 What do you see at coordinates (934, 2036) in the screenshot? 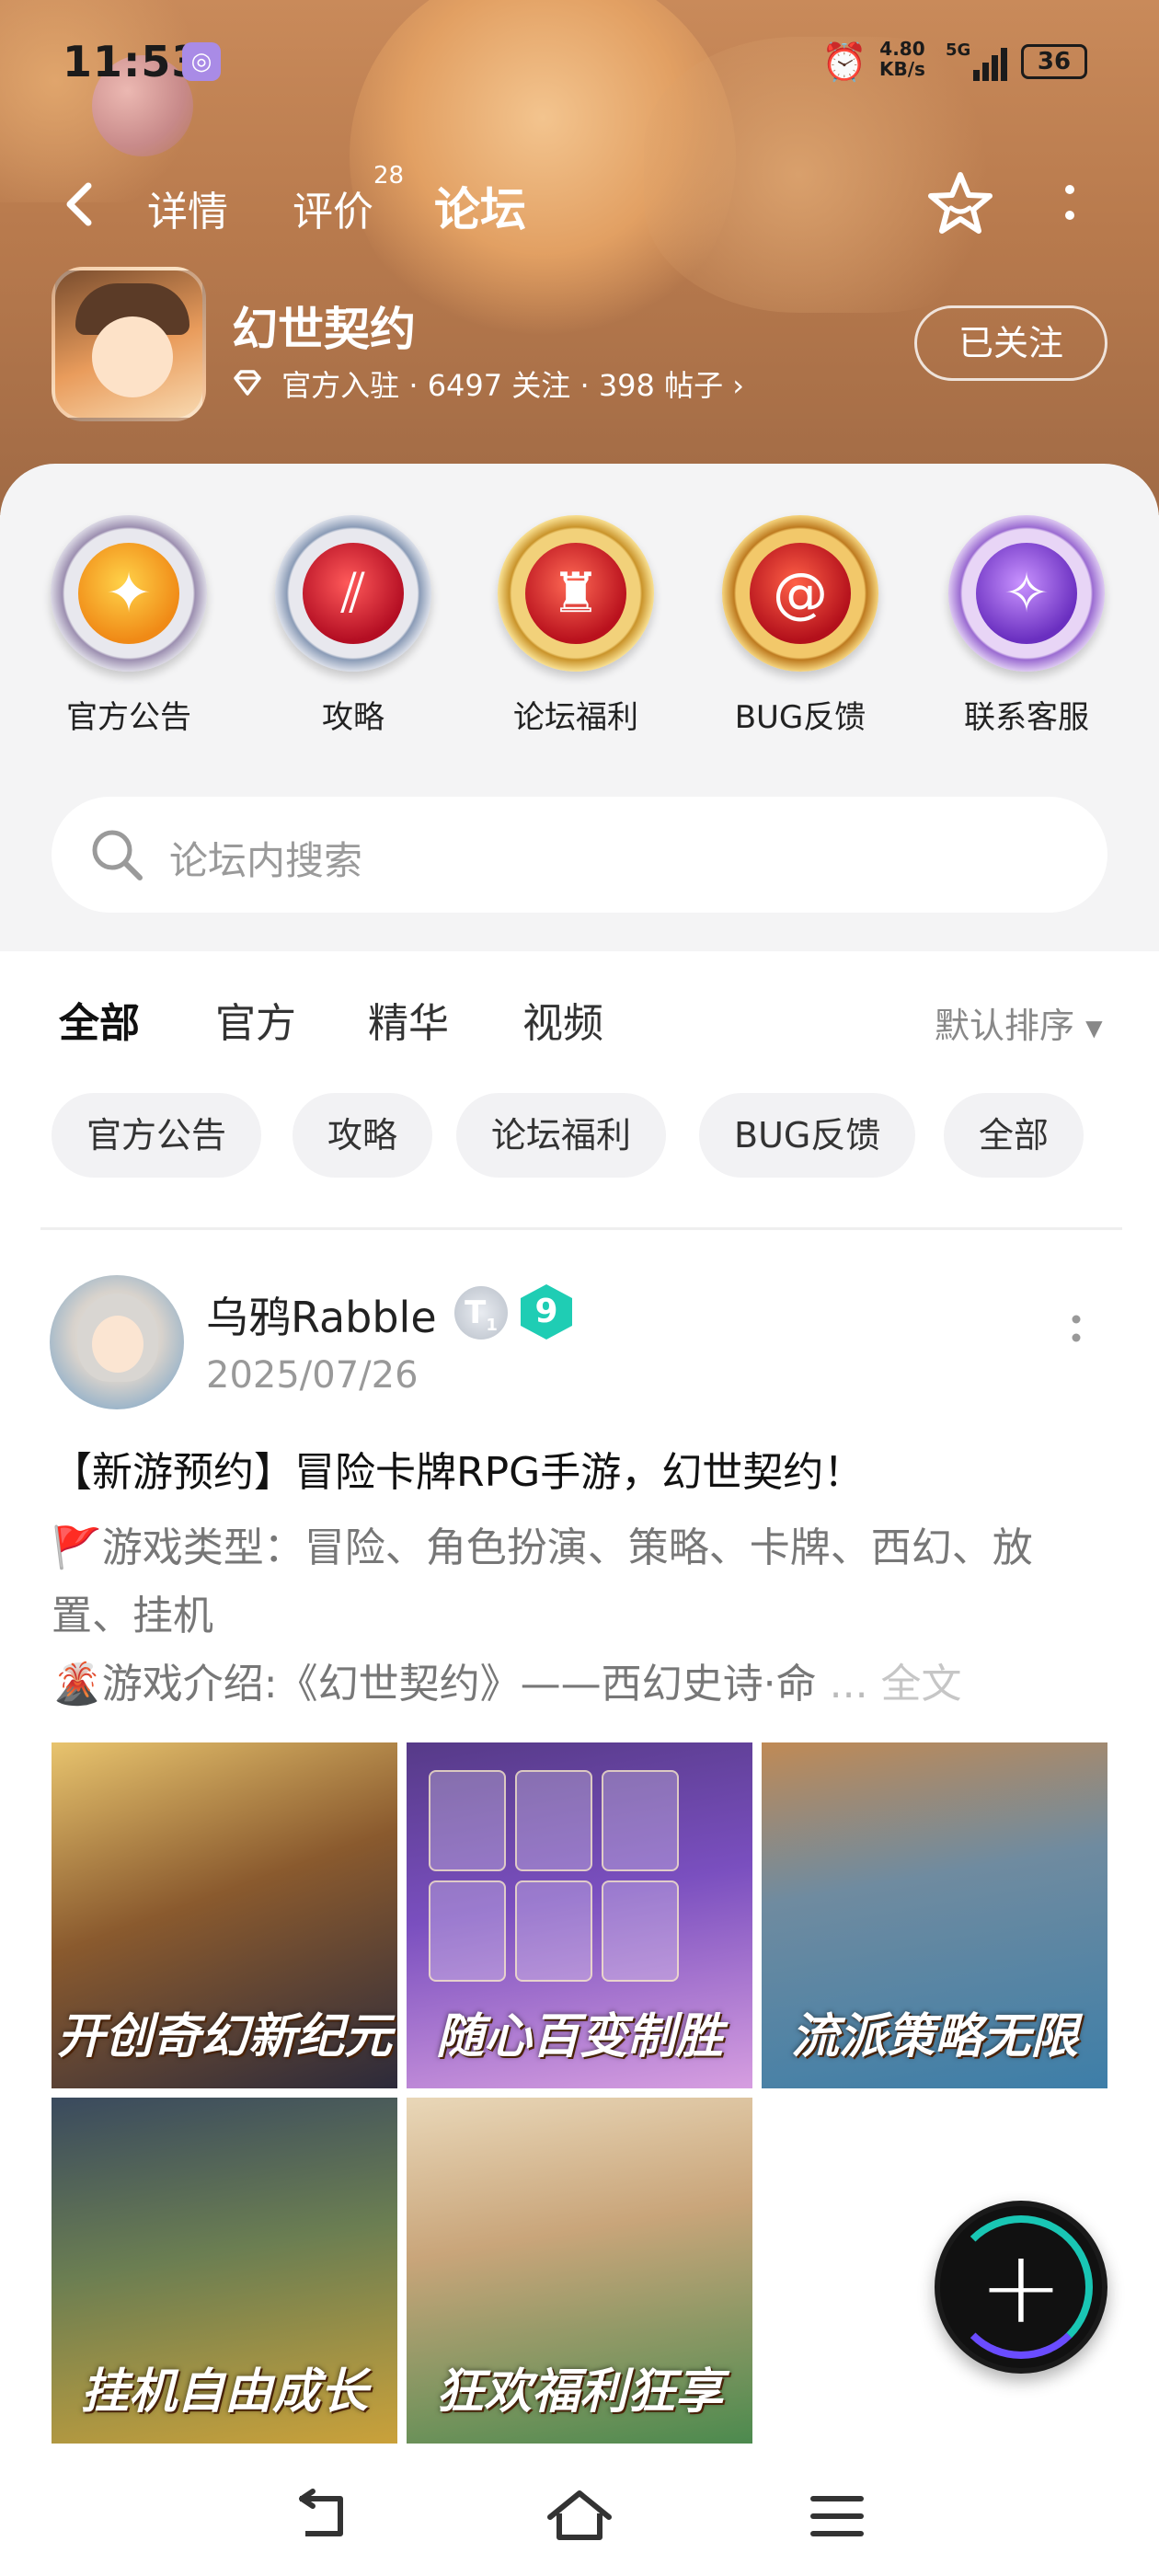
I see `image-caption: 流派策略无限` at bounding box center [934, 2036].